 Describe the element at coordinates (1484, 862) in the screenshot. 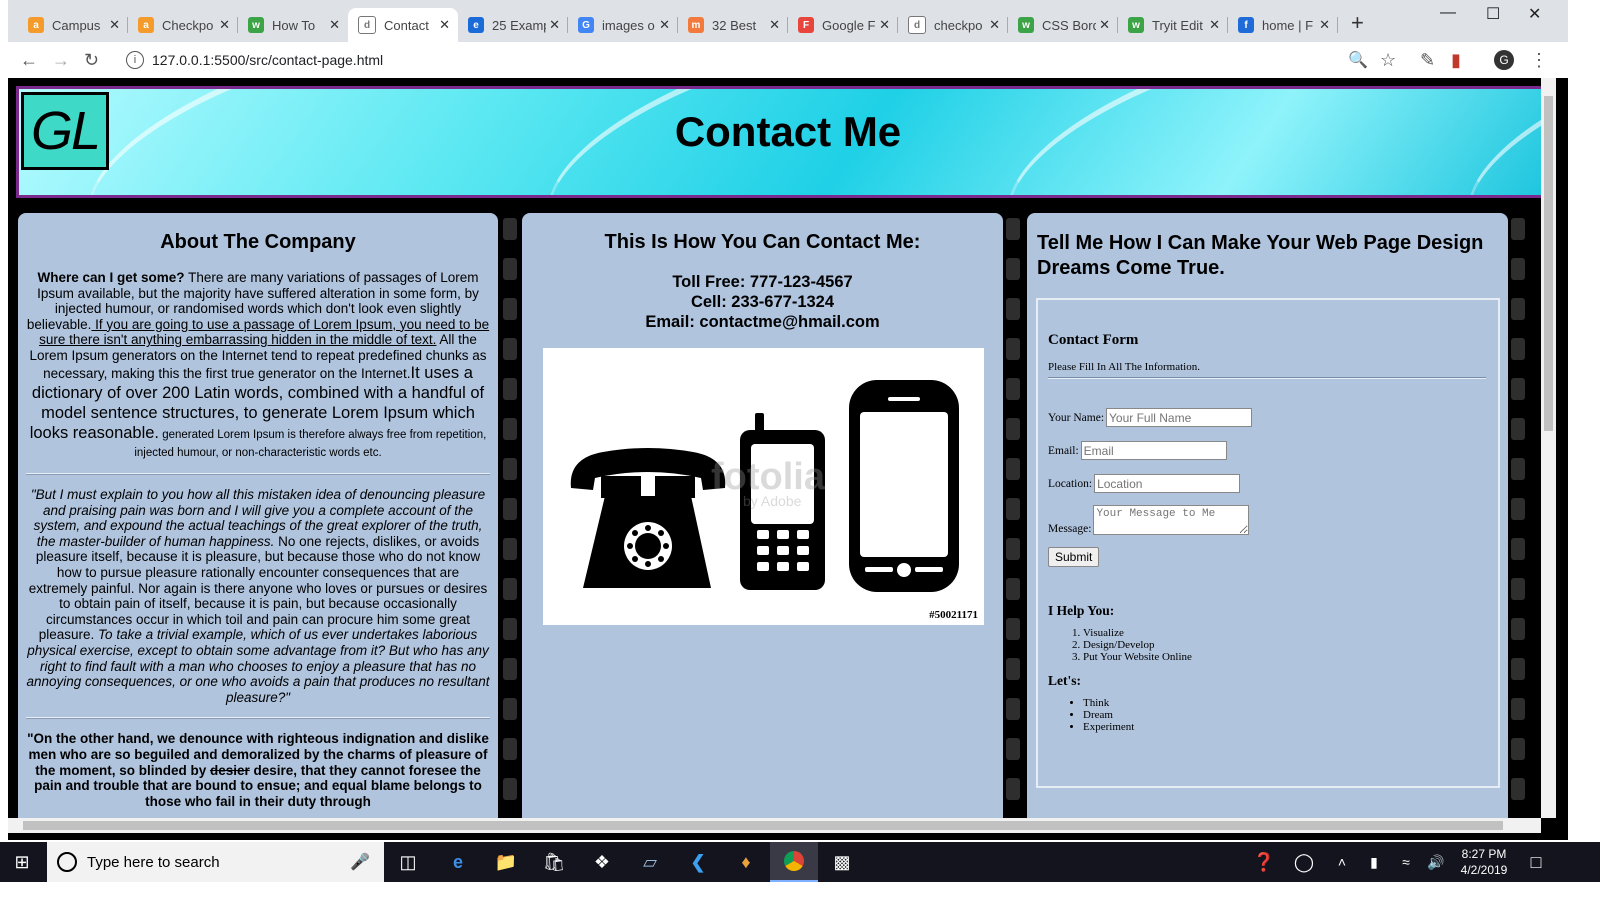

I see `system-clock: 8:27 PM 4/2/2019` at that location.